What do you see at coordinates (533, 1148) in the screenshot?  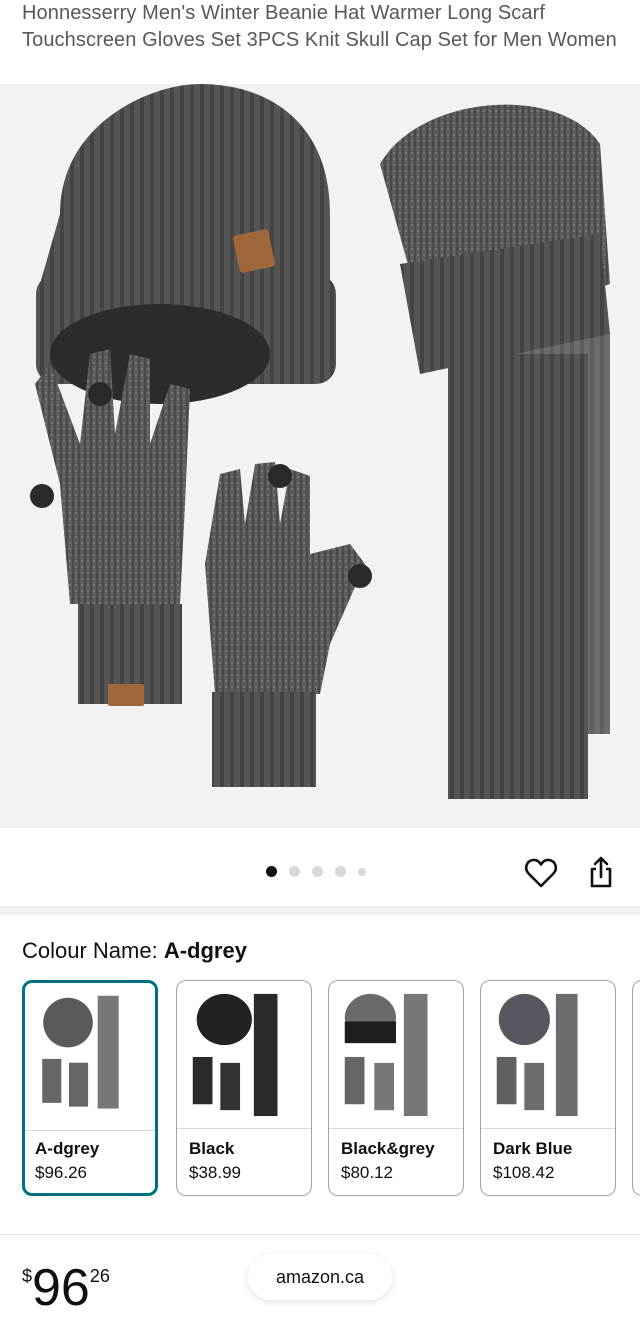 I see `swatch-name: Dark Blue` at bounding box center [533, 1148].